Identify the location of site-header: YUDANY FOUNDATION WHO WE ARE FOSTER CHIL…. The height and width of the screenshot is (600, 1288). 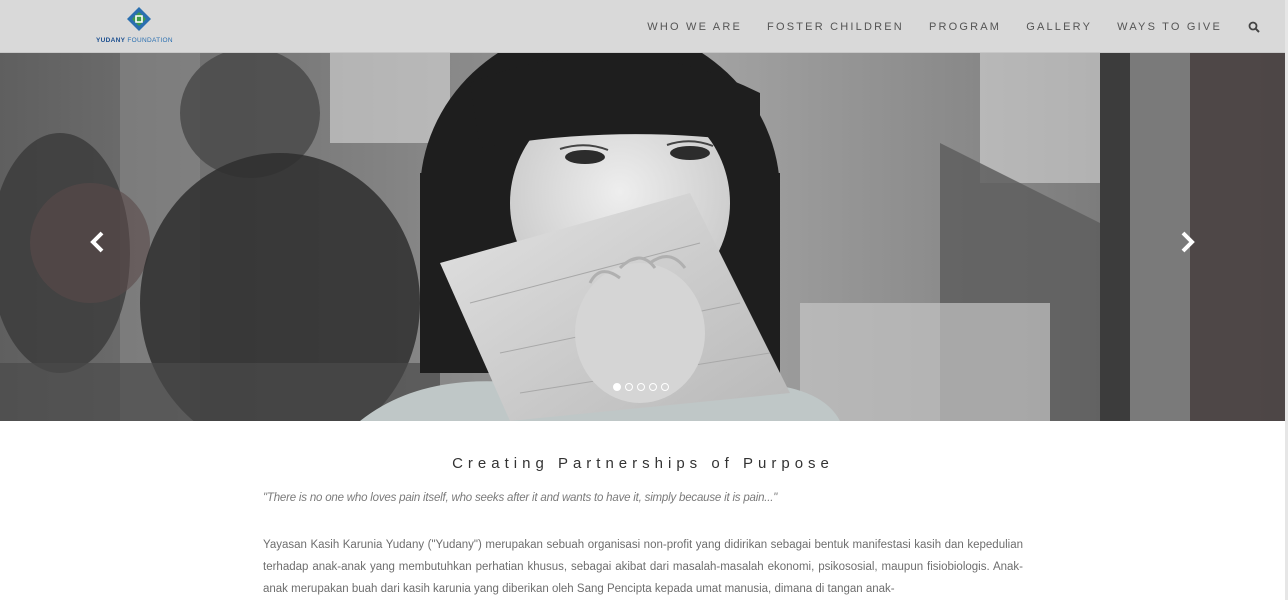
(644, 26).